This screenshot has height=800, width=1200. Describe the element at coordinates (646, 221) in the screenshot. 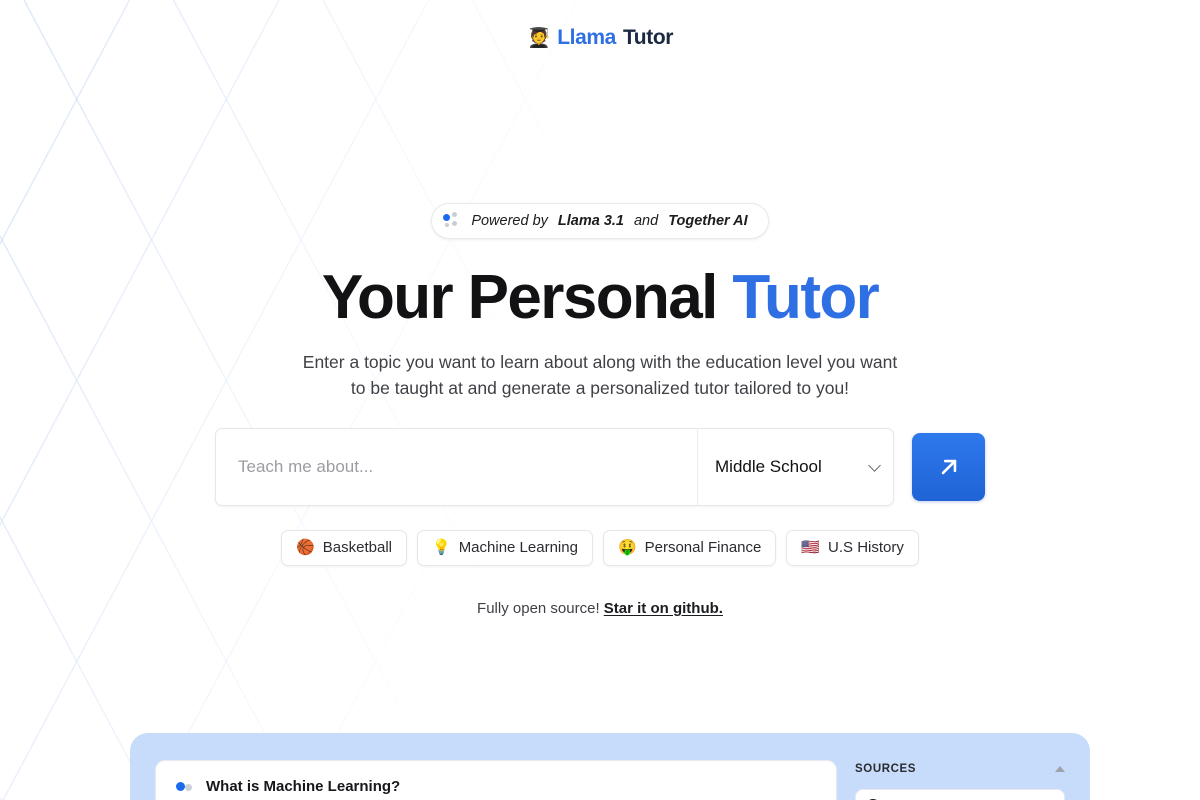

I see `badge-conjunction: and` at that location.